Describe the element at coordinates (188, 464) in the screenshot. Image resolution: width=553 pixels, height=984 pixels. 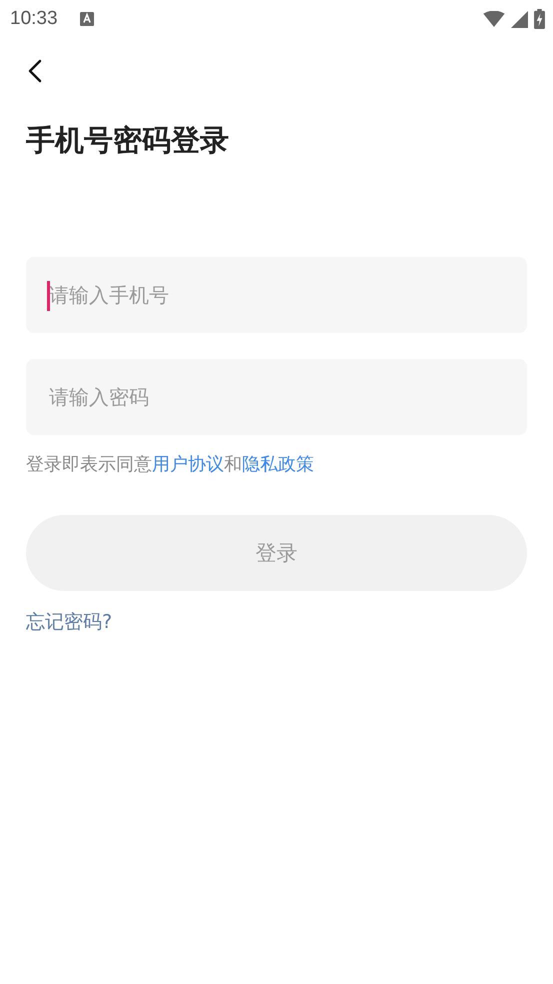
I see `agreement-link: 用户协议` at that location.